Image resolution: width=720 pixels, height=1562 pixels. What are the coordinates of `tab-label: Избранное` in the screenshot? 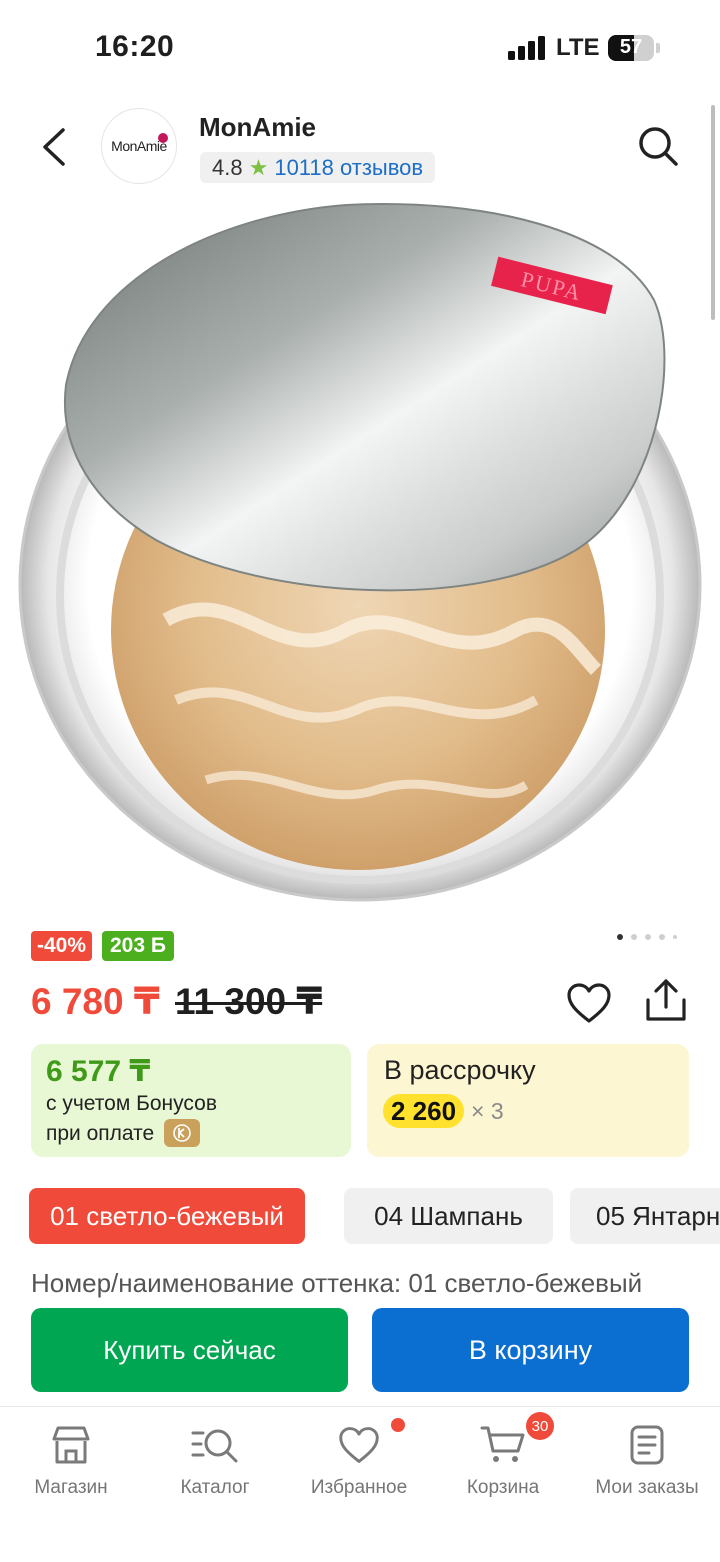 It's located at (359, 1487).